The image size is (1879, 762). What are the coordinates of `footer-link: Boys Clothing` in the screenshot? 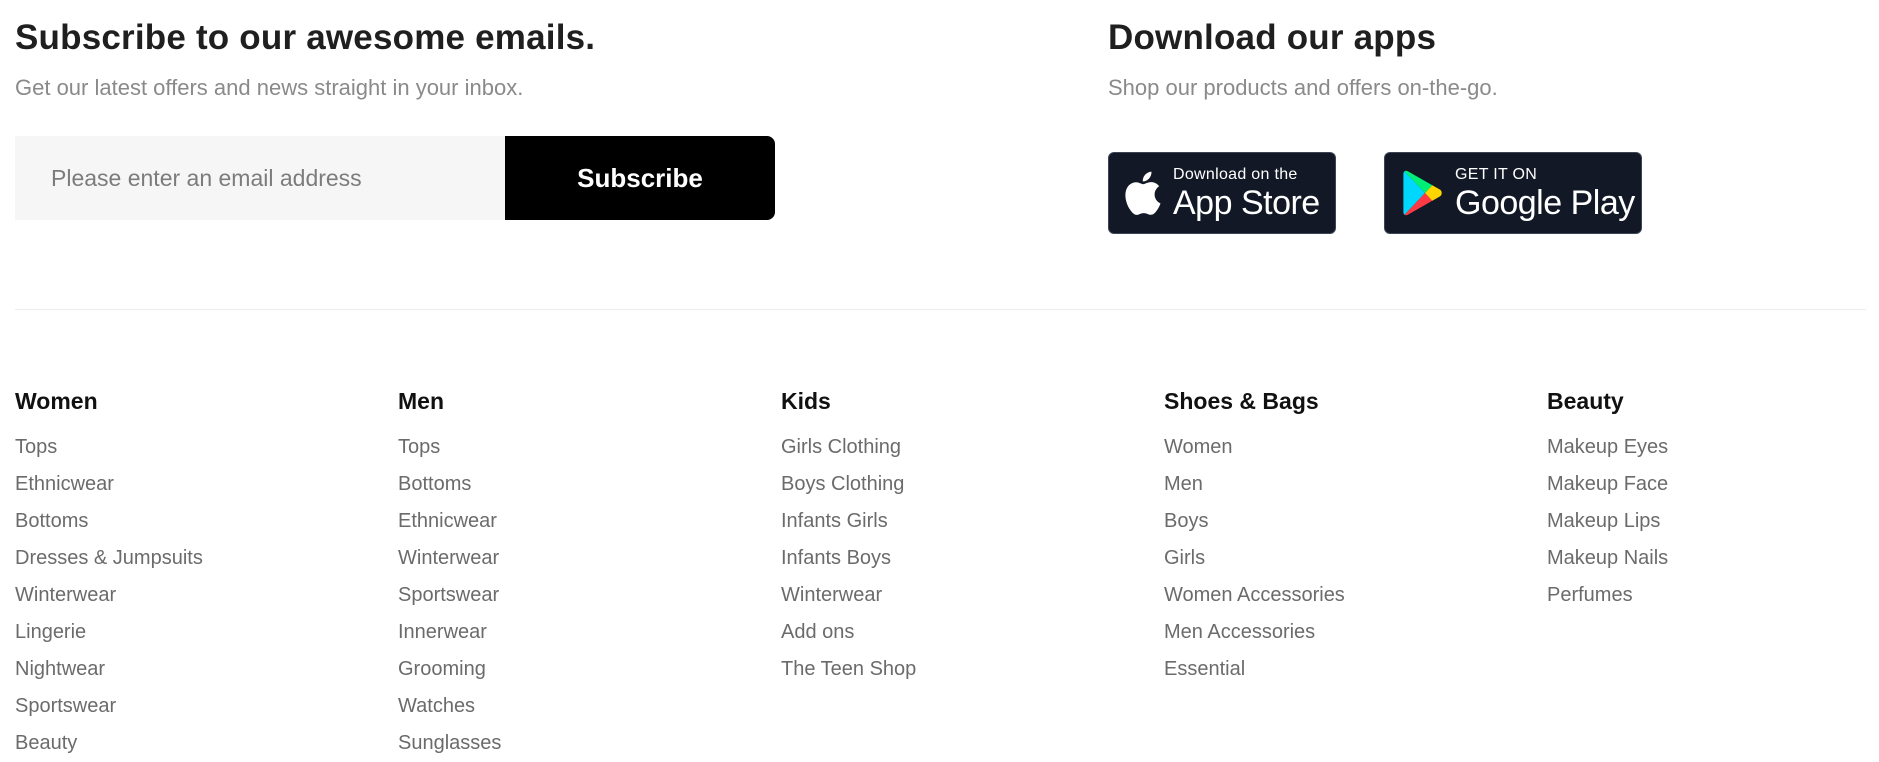 It's located at (961, 484).